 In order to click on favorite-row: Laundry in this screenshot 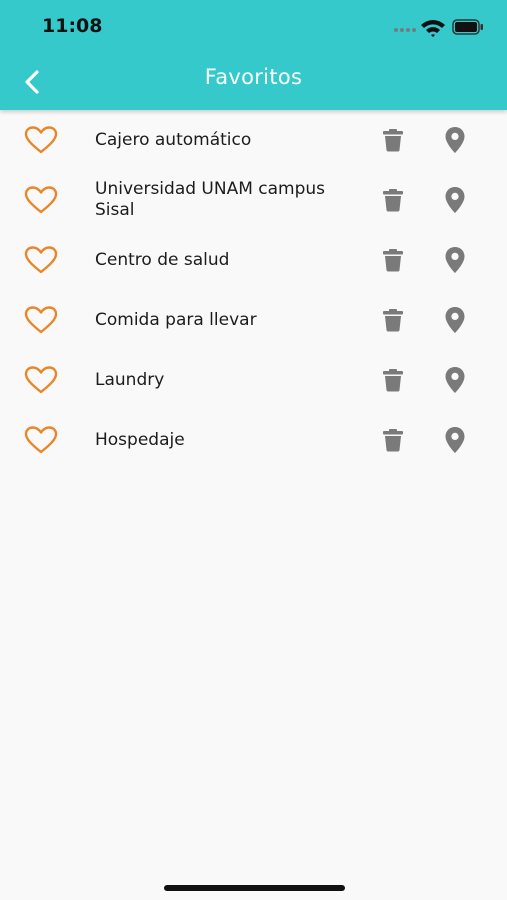, I will do `click(253, 380)`.